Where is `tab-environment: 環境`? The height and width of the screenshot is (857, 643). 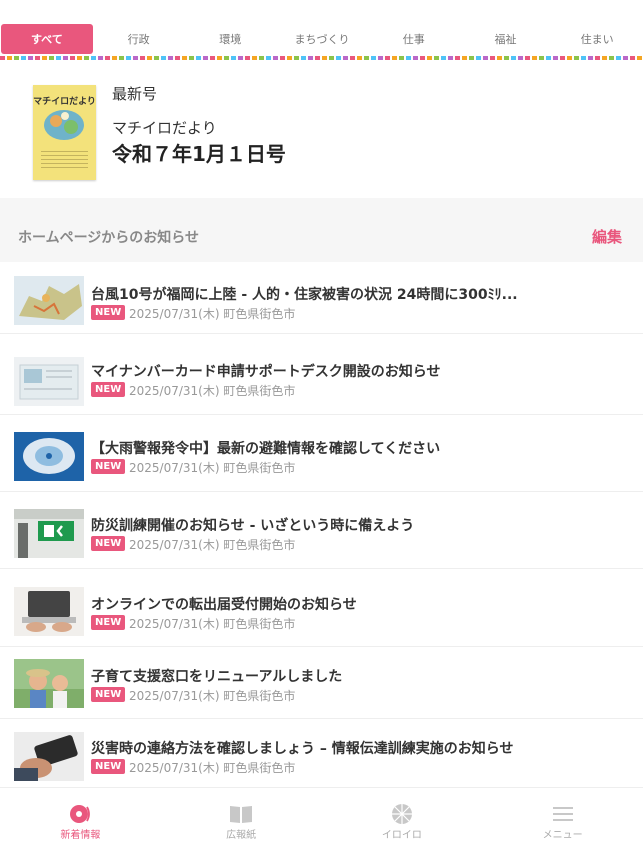 tab-environment: 環境 is located at coordinates (230, 39).